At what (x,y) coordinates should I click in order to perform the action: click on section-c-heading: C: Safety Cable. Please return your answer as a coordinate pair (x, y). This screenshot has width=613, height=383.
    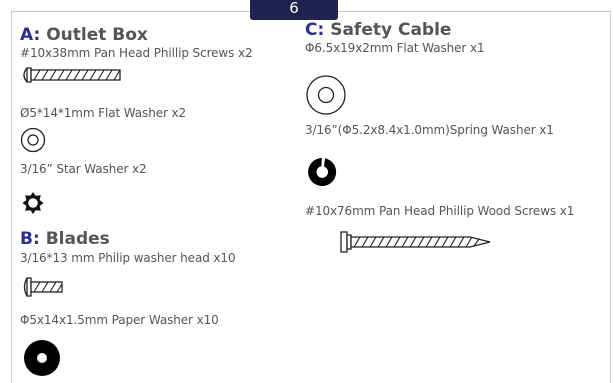
    Looking at the image, I should click on (378, 30).